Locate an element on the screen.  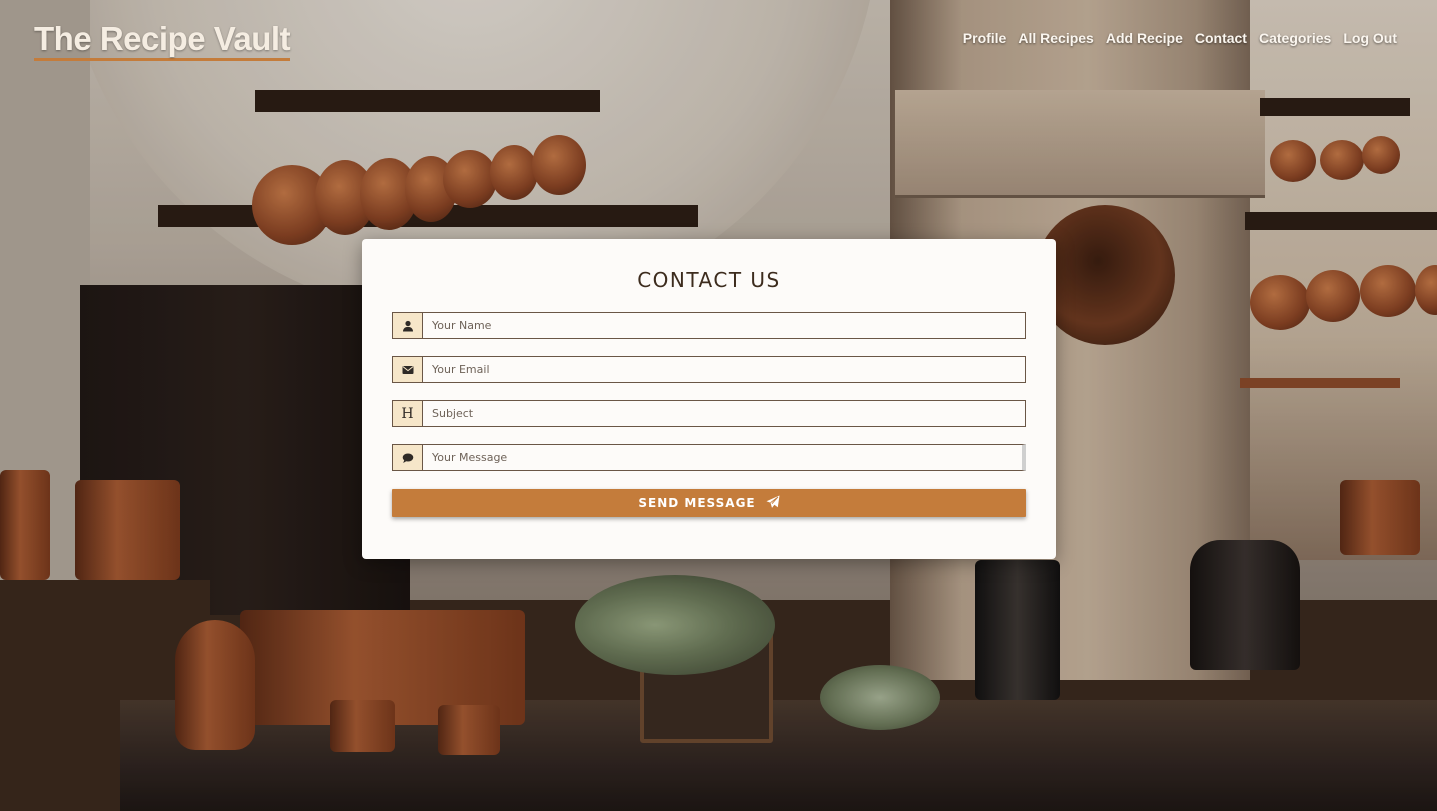
message-textarea is located at coordinates (724, 457).